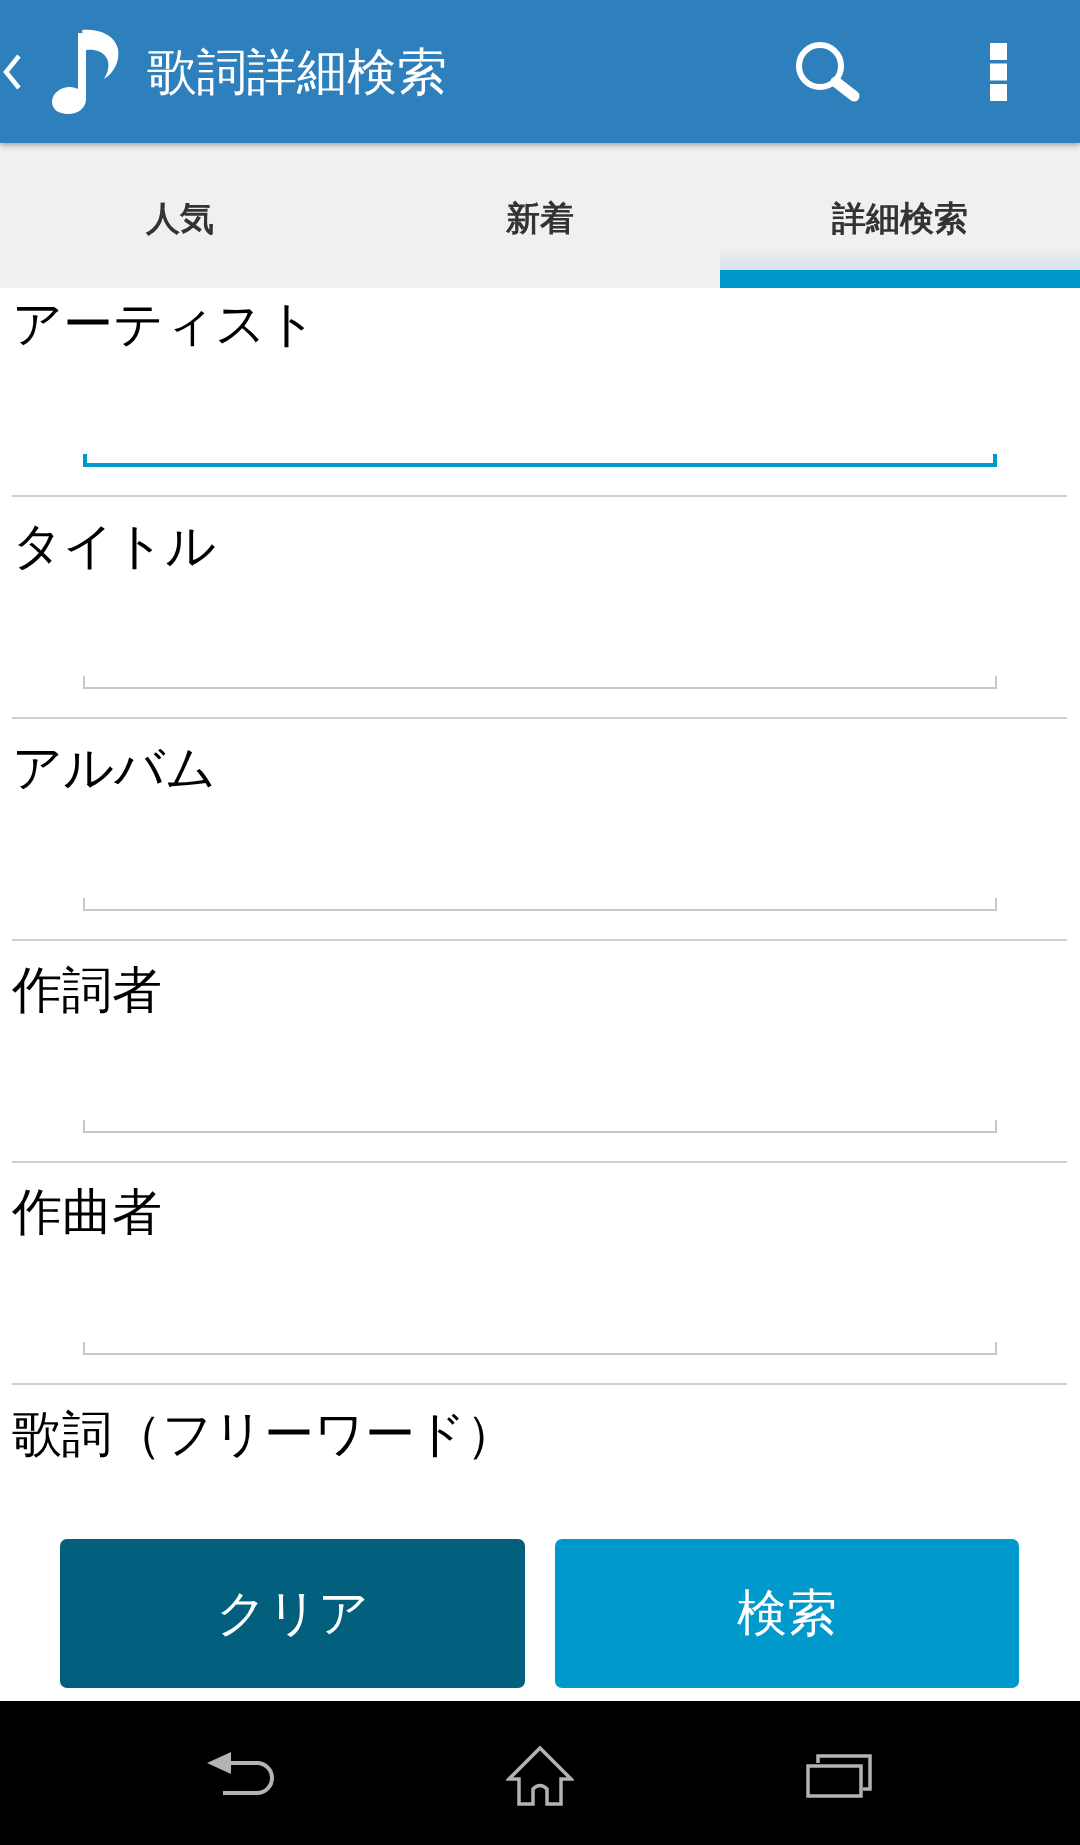 The image size is (1080, 1845). Describe the element at coordinates (540, 1775) in the screenshot. I see `home-icon` at that location.